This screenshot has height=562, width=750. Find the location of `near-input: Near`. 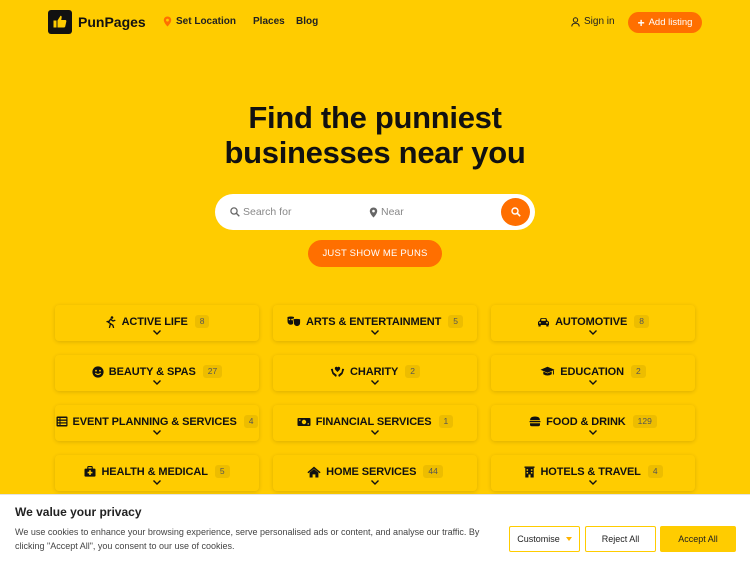

near-input: Near is located at coordinates (386, 212).